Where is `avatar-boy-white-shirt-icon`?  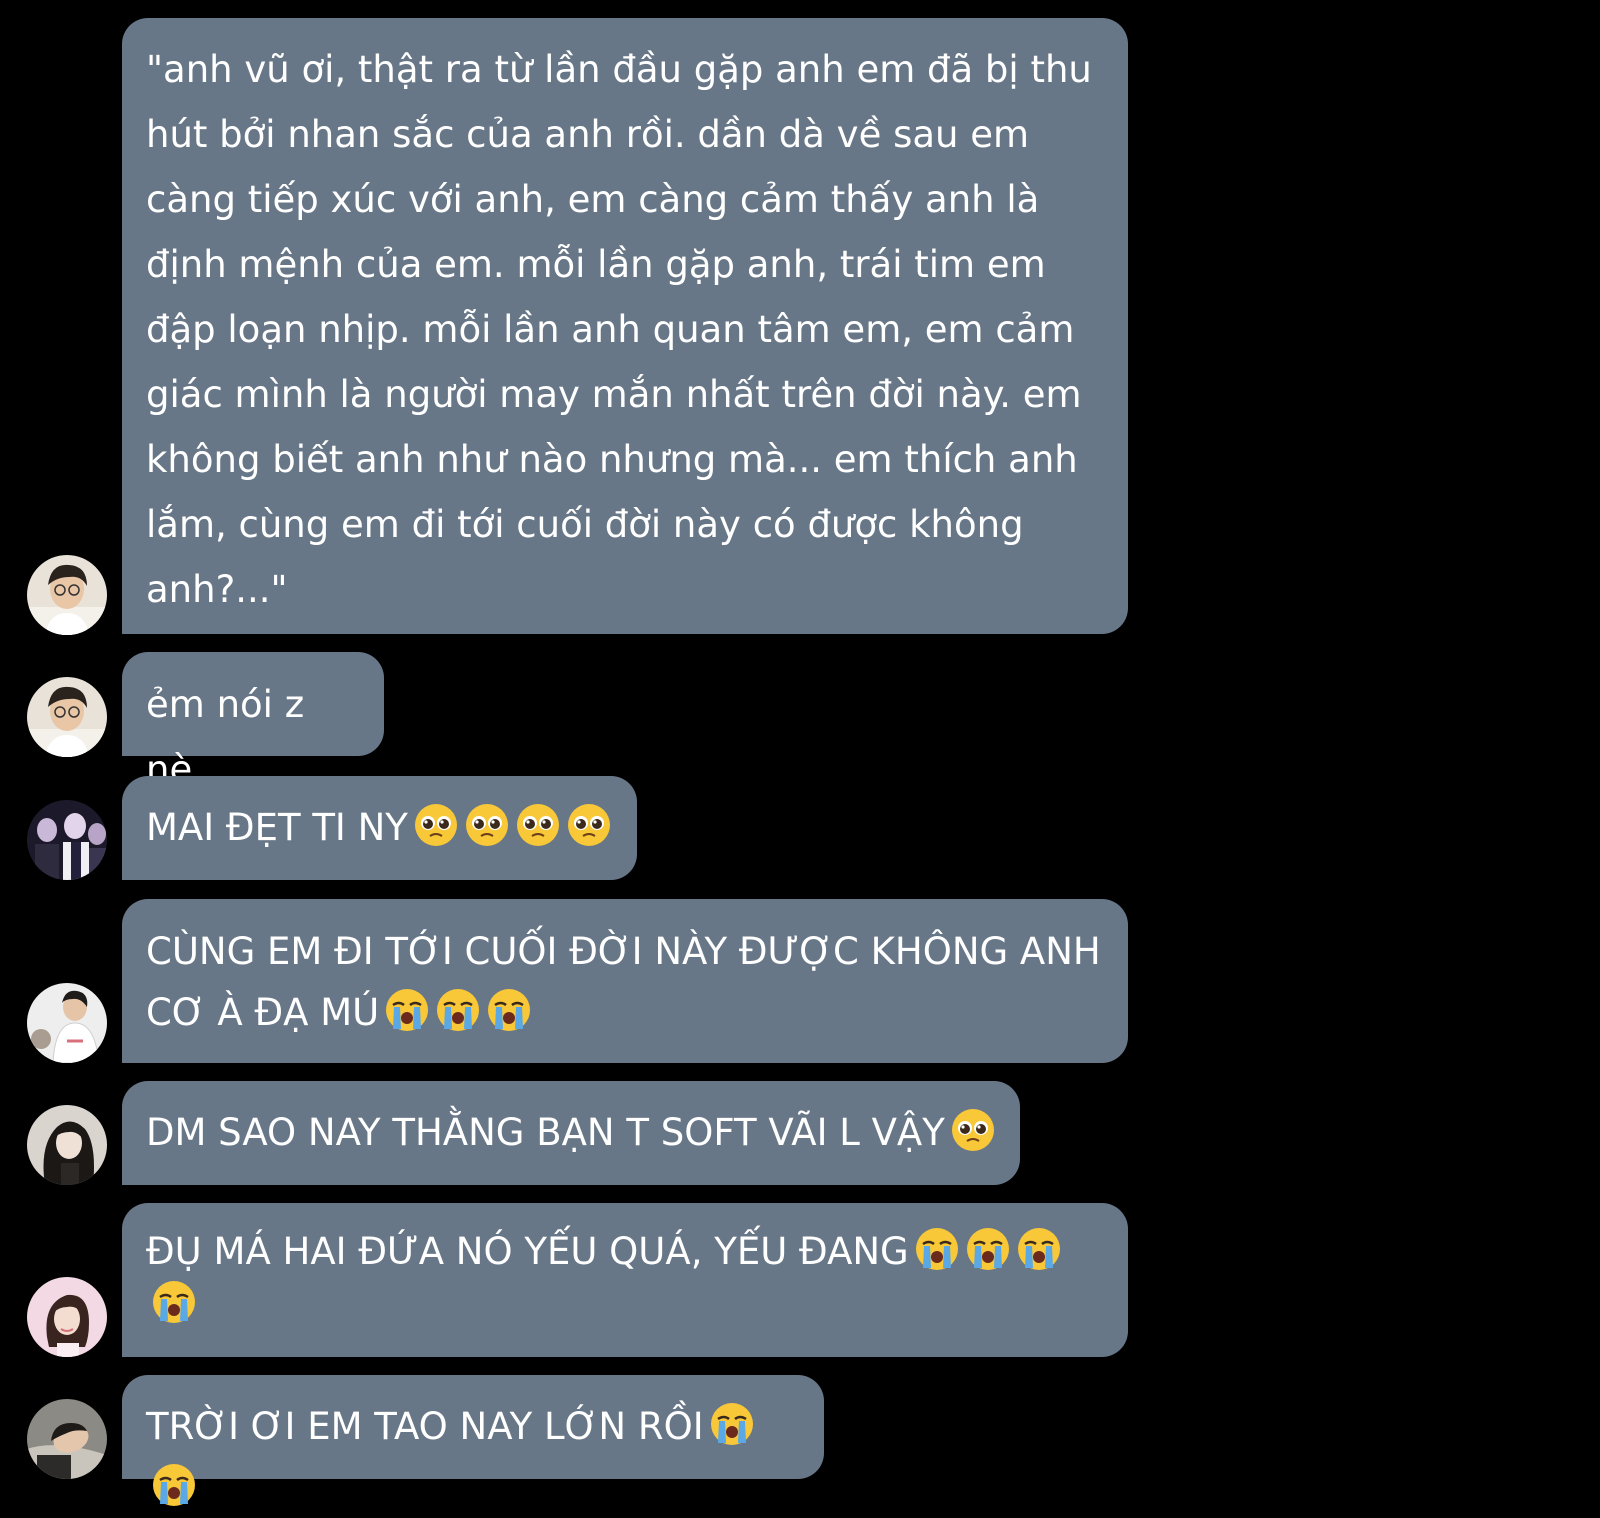
avatar-boy-white-shirt-icon is located at coordinates (67, 1023).